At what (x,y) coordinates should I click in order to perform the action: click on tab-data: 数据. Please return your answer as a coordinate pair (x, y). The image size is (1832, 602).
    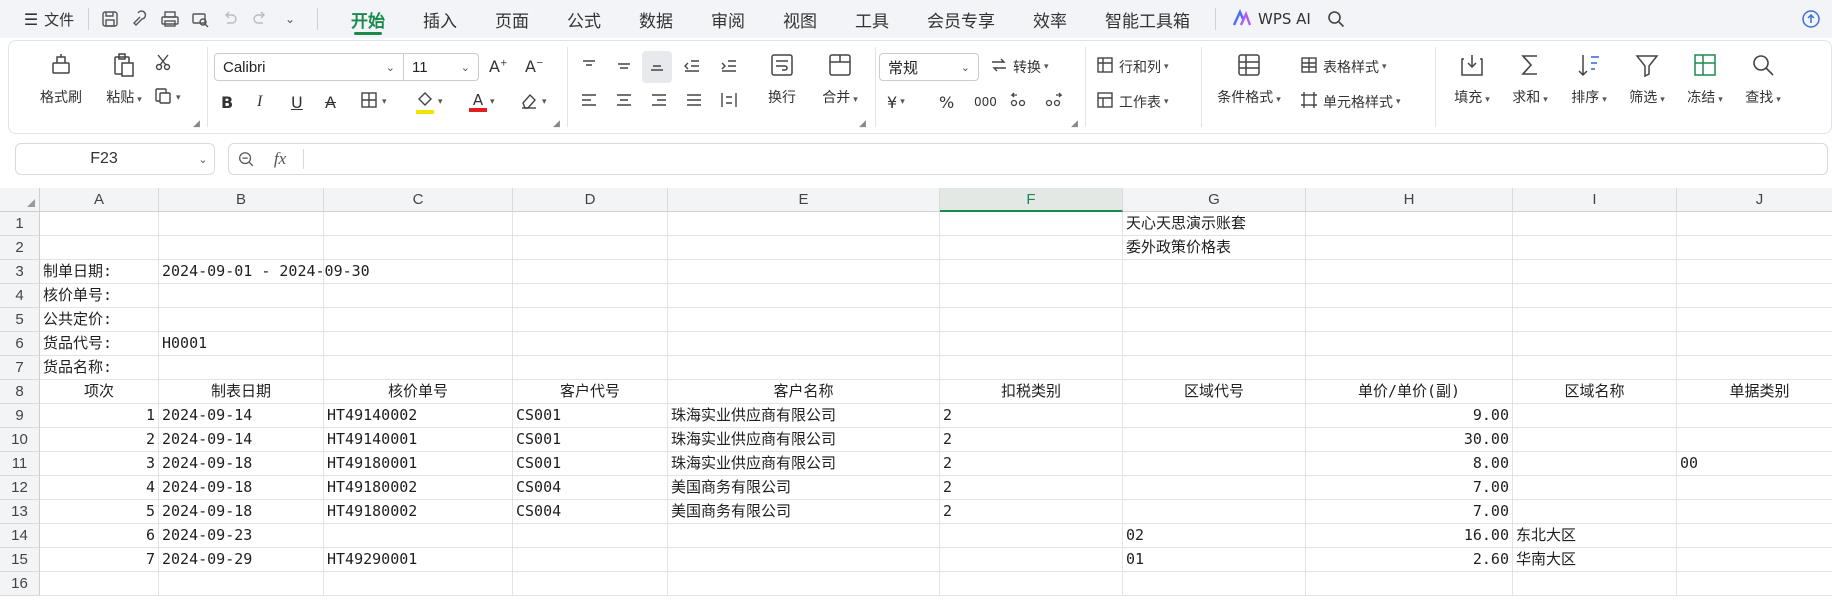
    Looking at the image, I should click on (656, 19).